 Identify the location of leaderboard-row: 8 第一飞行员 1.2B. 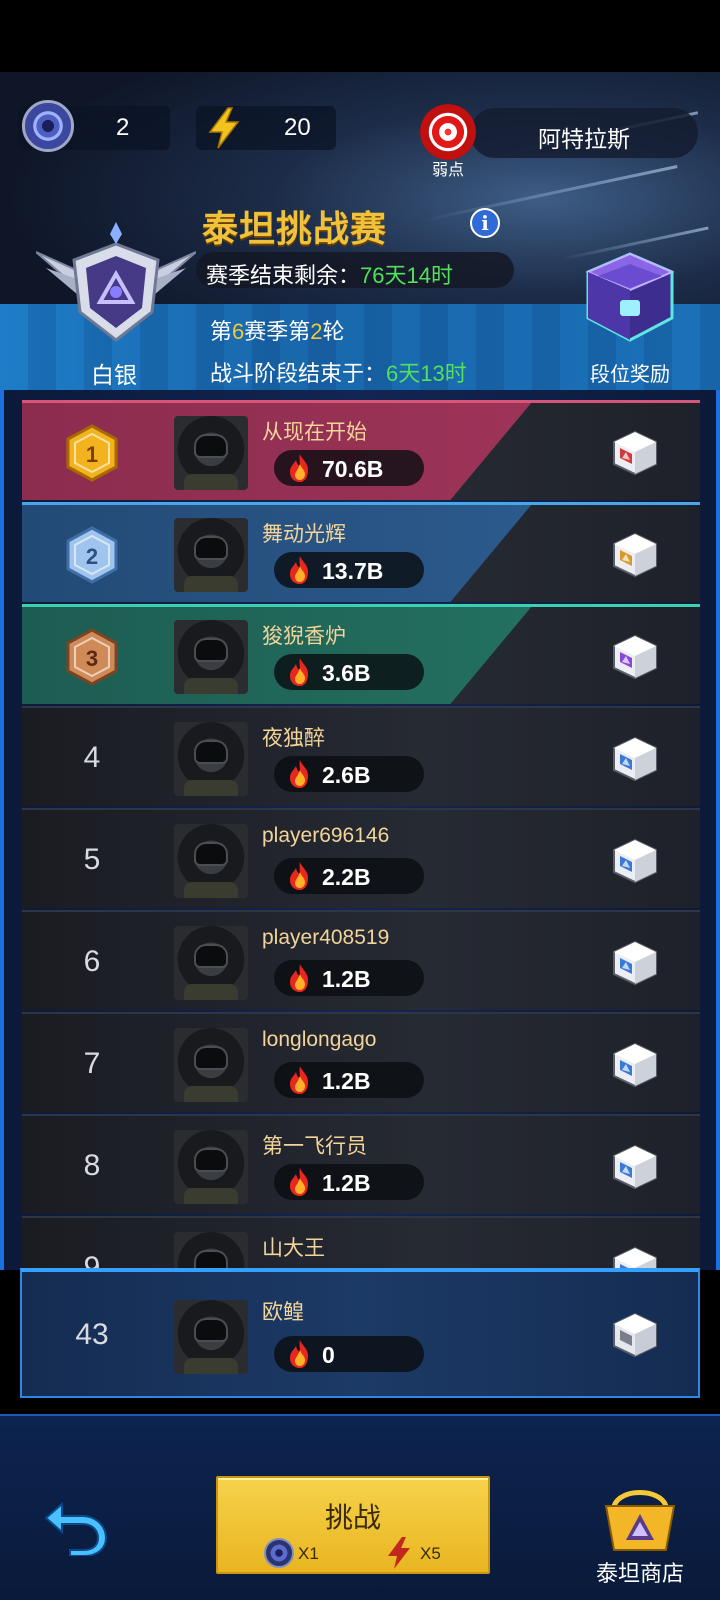
(361, 1164).